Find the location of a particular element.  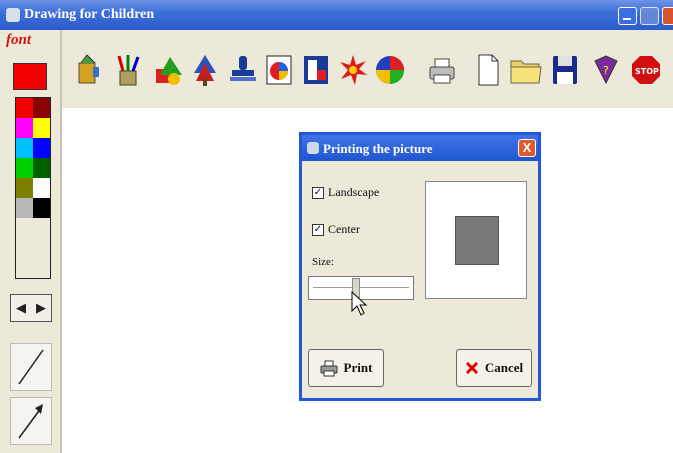

center-label: Center is located at coordinates (344, 229).